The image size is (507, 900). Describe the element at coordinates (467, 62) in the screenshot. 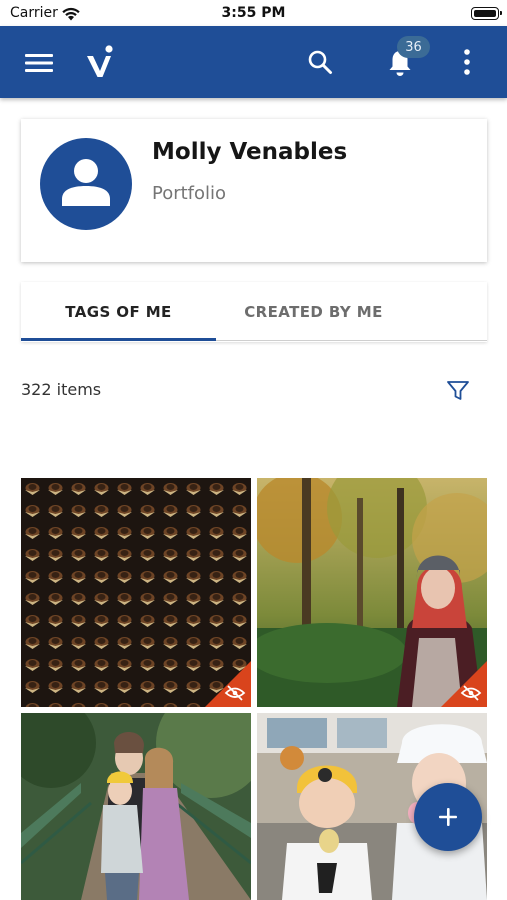

I see `more-vertical-icon` at that location.